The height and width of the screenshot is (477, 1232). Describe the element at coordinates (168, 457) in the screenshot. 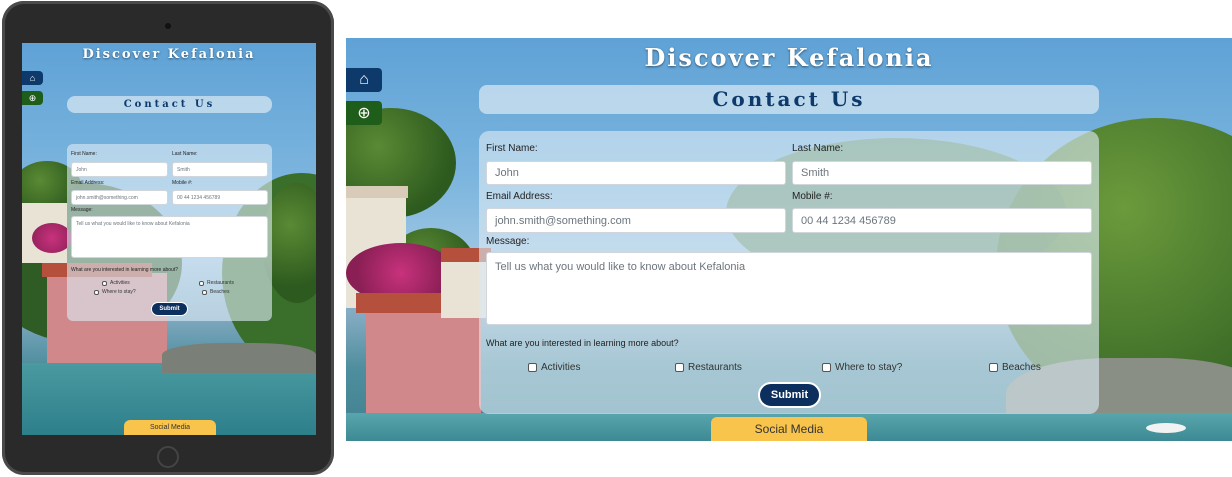

I see `tablet-home-button` at that location.